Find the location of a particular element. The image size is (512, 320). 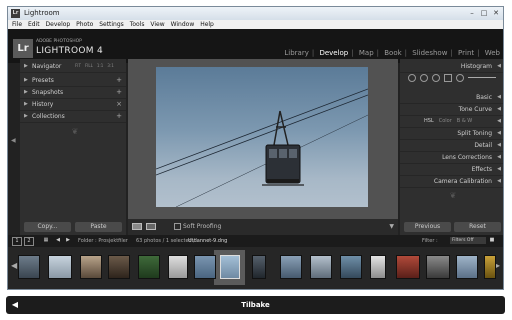

brand-title: LIGHTROOM 4 is located at coordinates (69, 51).